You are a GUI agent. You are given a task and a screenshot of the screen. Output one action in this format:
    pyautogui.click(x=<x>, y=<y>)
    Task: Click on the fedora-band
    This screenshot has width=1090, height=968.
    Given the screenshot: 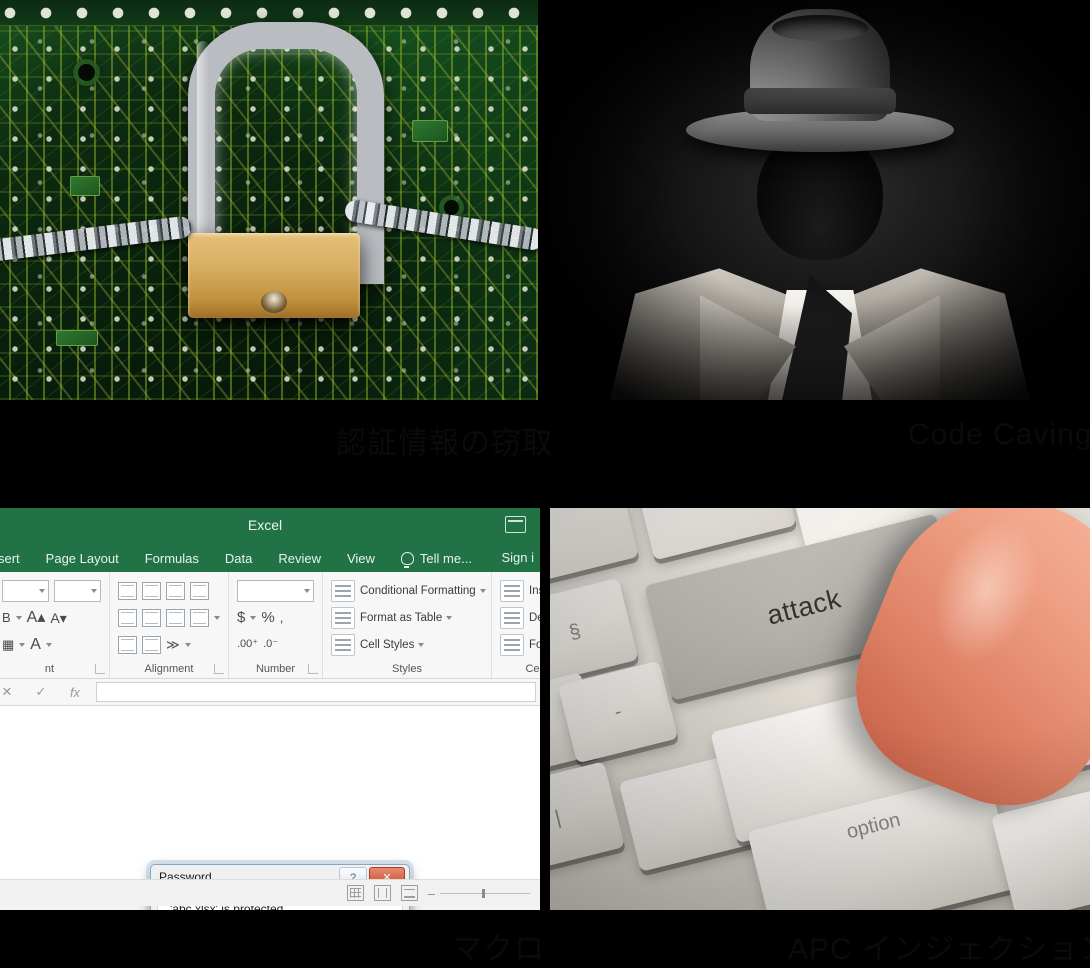 What is the action you would take?
    pyautogui.click(x=820, y=101)
    